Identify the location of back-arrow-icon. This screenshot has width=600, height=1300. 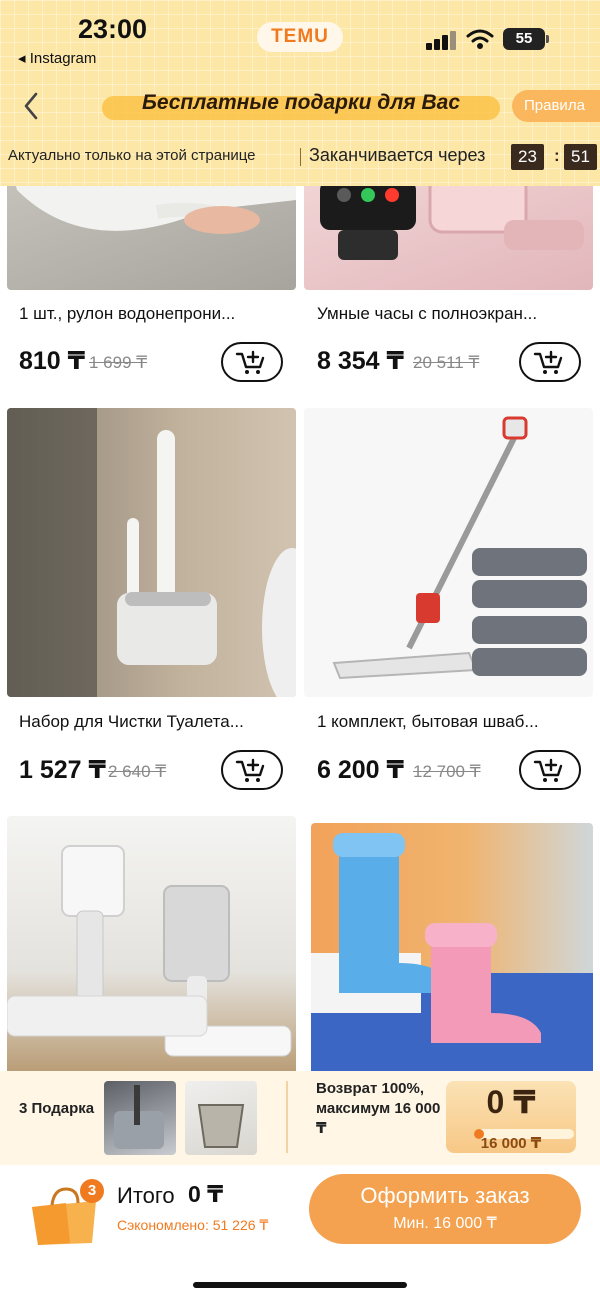
(31, 106).